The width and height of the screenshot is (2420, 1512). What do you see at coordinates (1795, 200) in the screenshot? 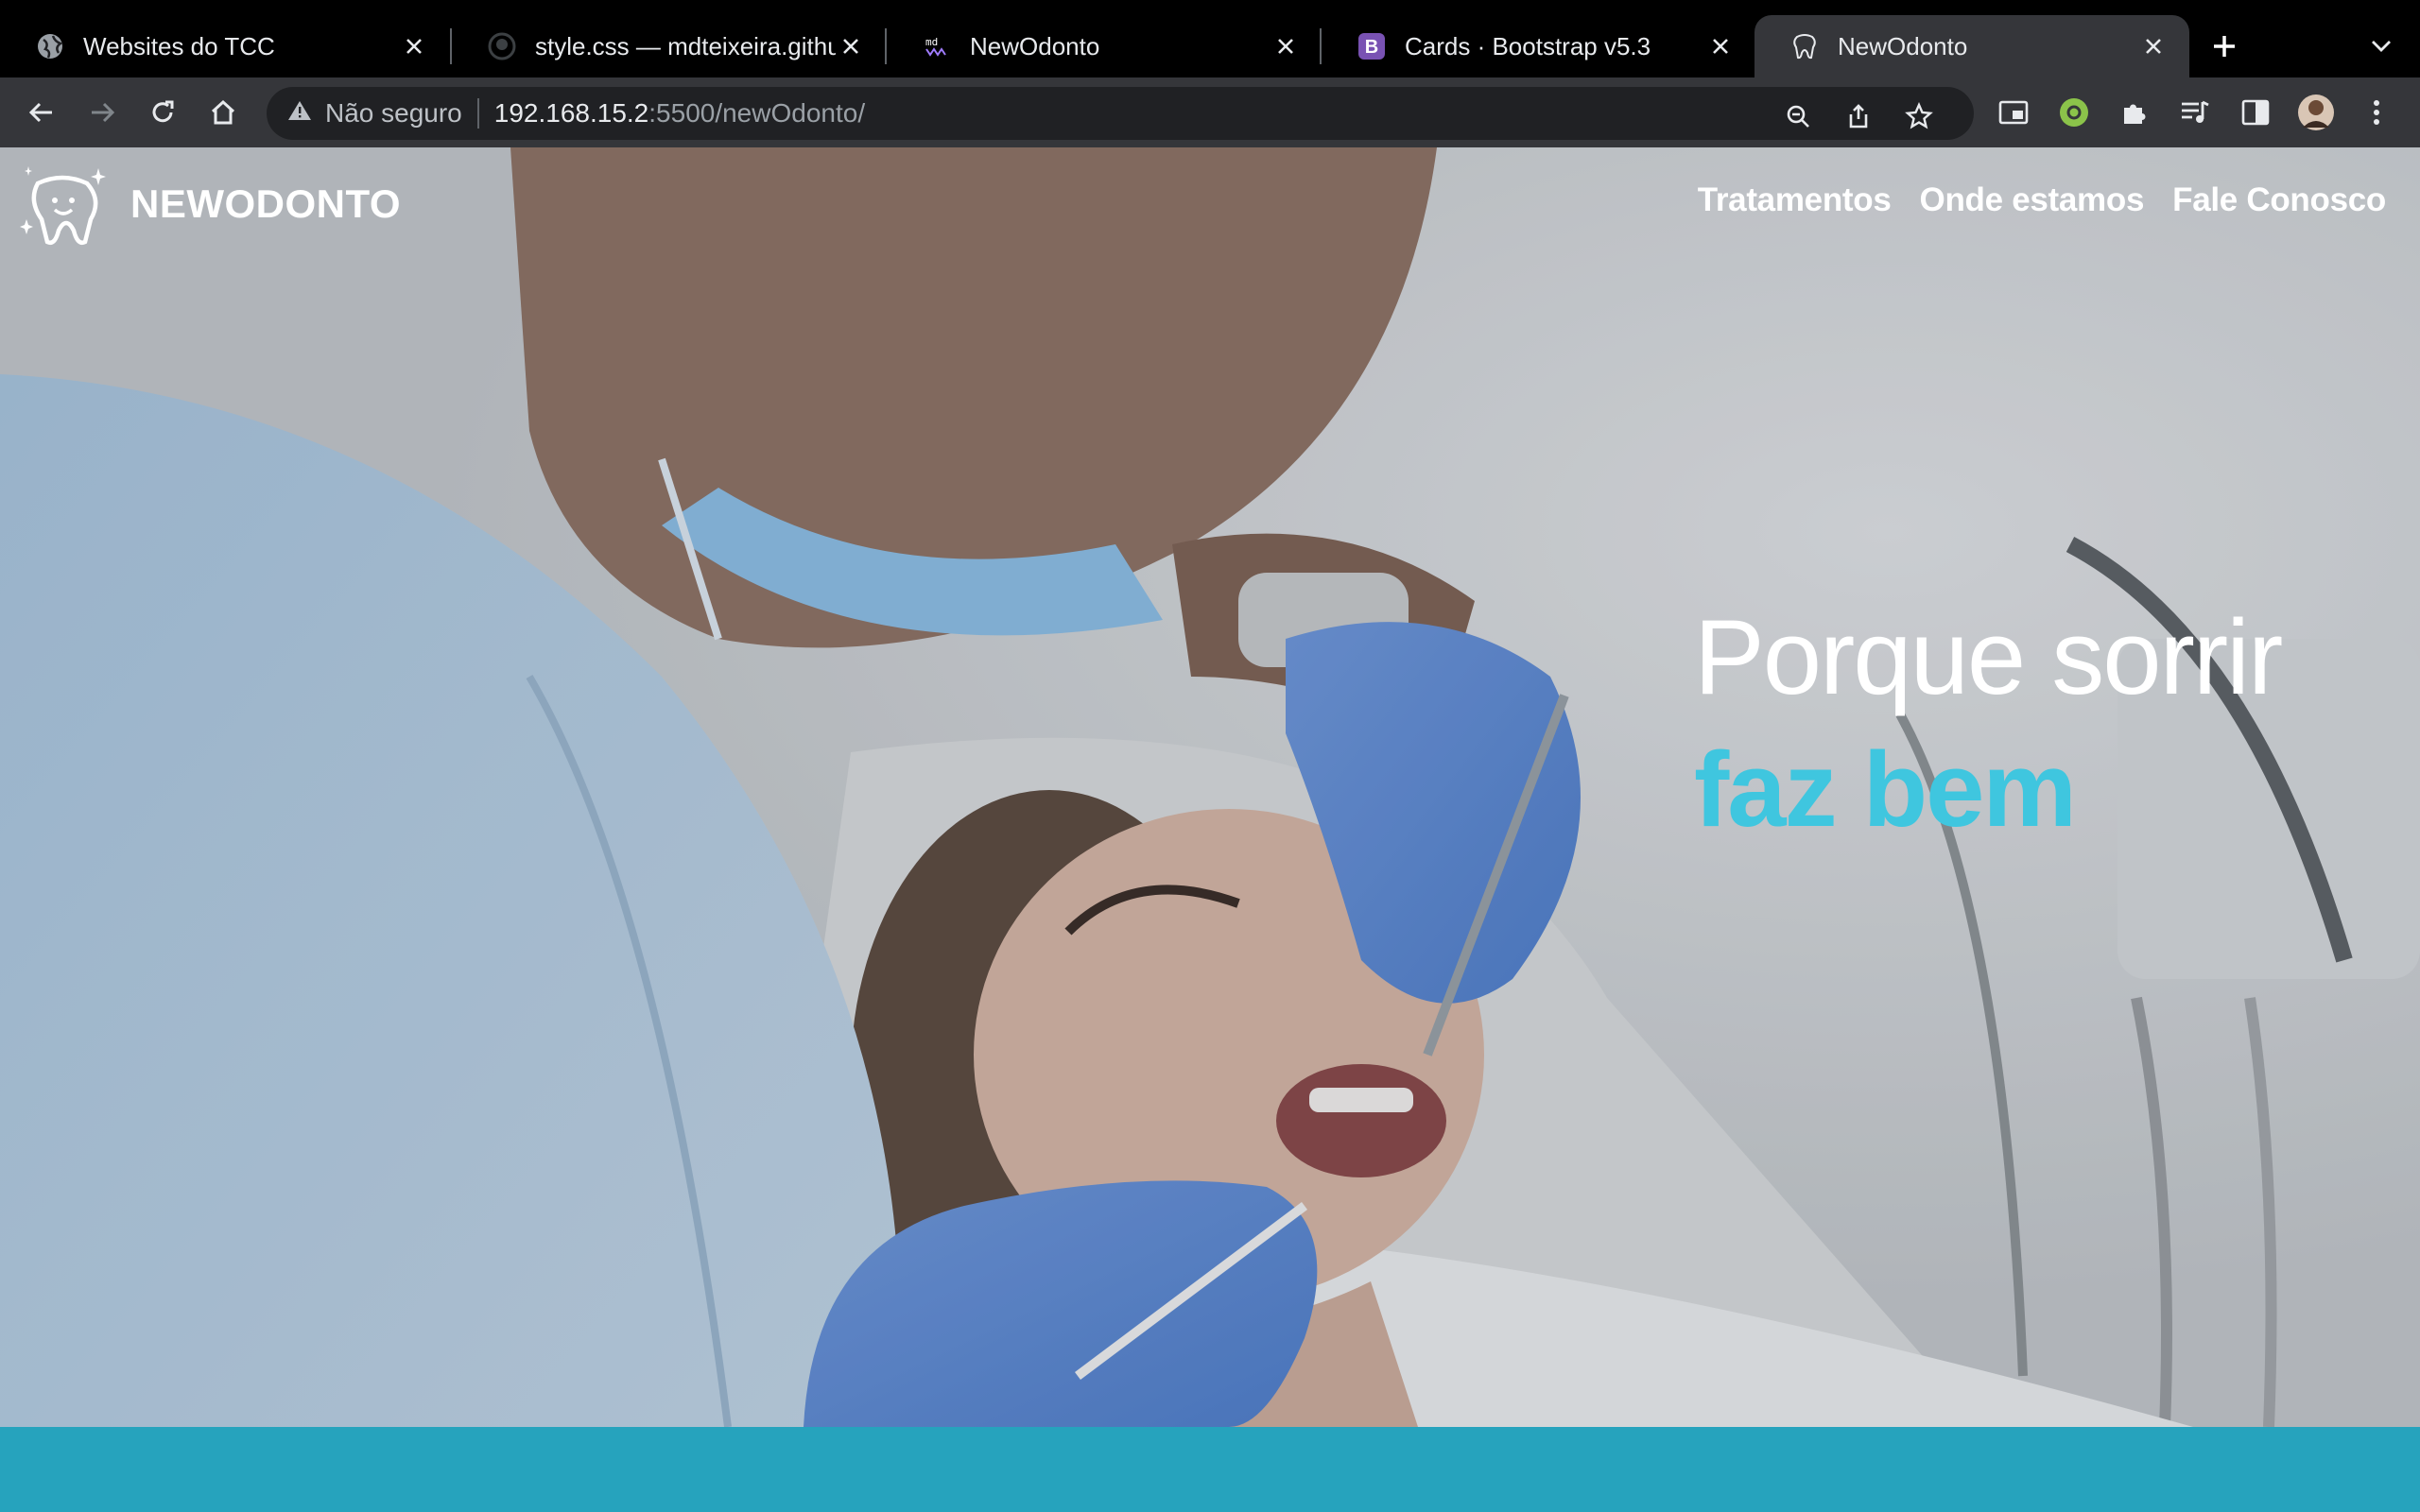
I see `nav-link-tratamentos: Tratamentos` at bounding box center [1795, 200].